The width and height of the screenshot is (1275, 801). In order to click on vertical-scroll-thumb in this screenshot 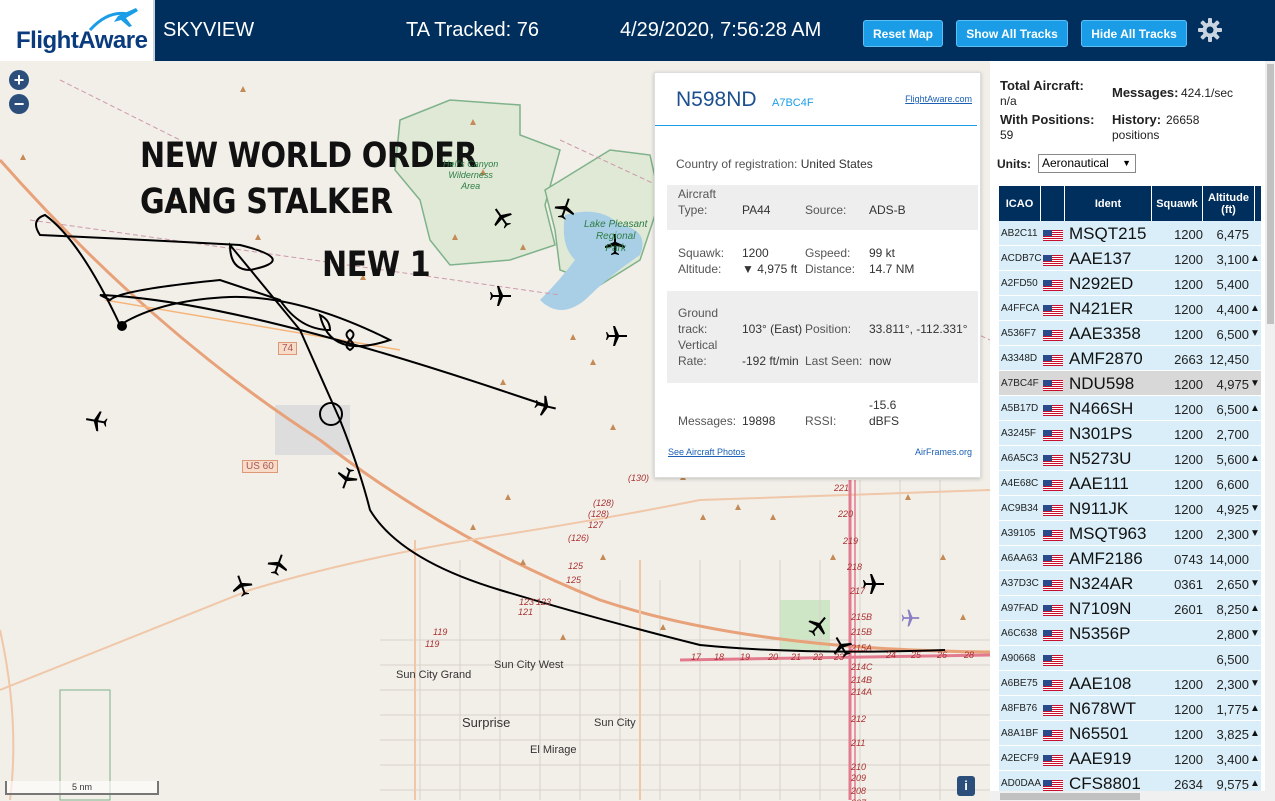, I will do `click(1270, 194)`.